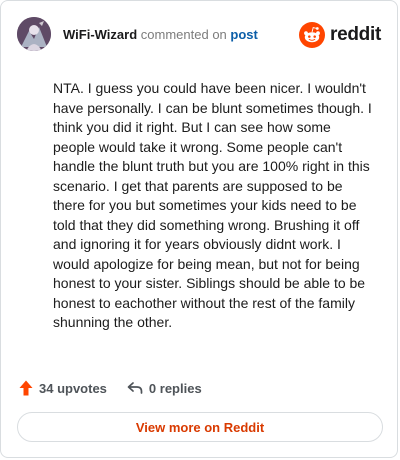 The height and width of the screenshot is (460, 400). What do you see at coordinates (183, 34) in the screenshot?
I see `action-text: commented on` at bounding box center [183, 34].